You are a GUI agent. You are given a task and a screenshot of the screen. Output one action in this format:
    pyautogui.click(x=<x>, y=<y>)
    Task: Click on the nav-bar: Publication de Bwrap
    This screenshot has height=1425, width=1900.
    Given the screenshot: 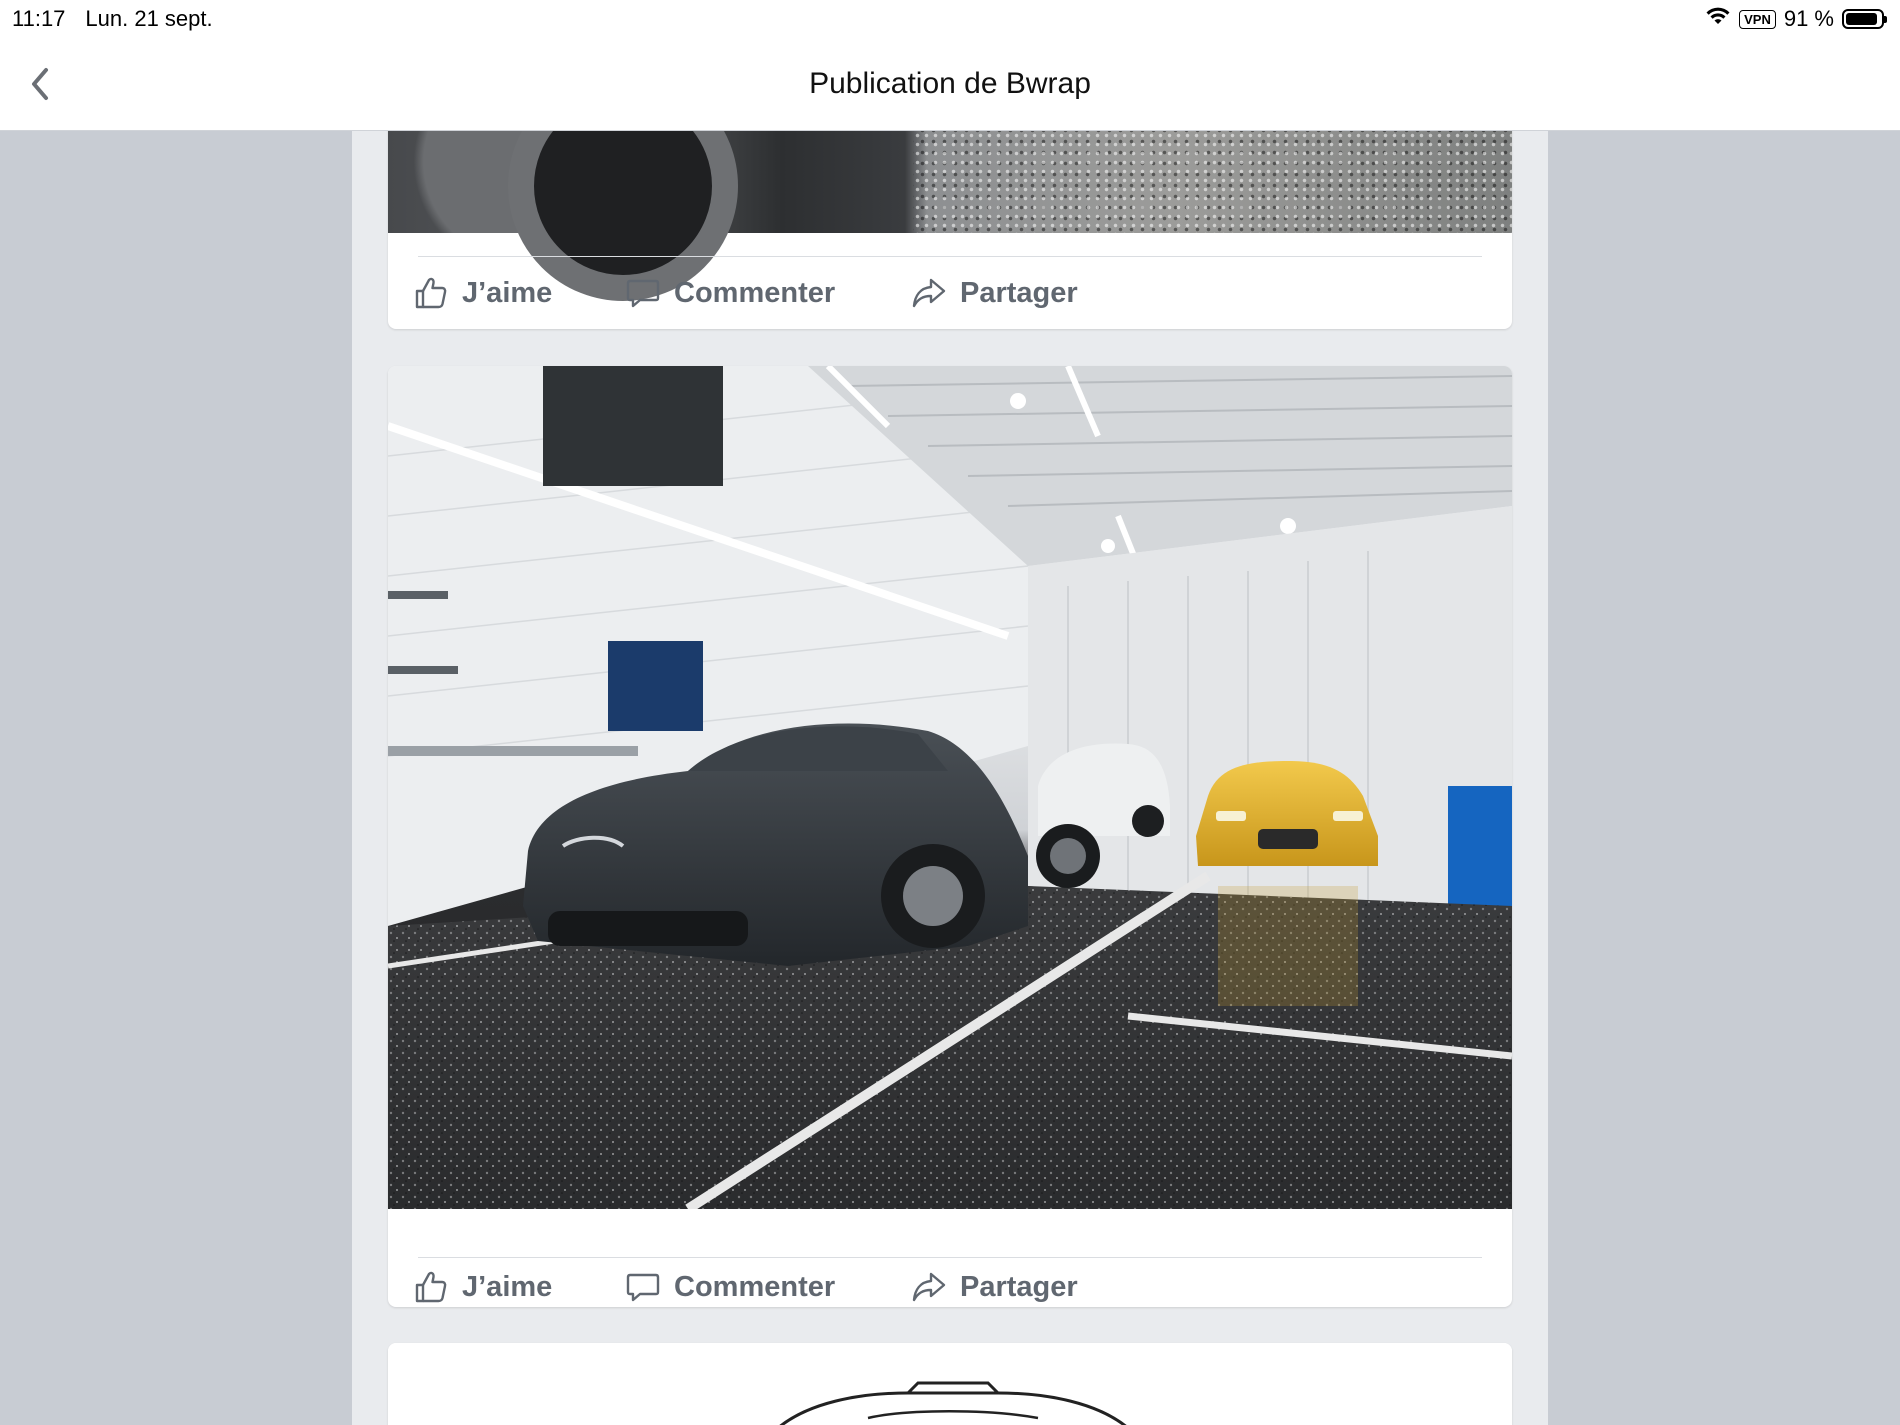 What is the action you would take?
    pyautogui.click(x=950, y=84)
    